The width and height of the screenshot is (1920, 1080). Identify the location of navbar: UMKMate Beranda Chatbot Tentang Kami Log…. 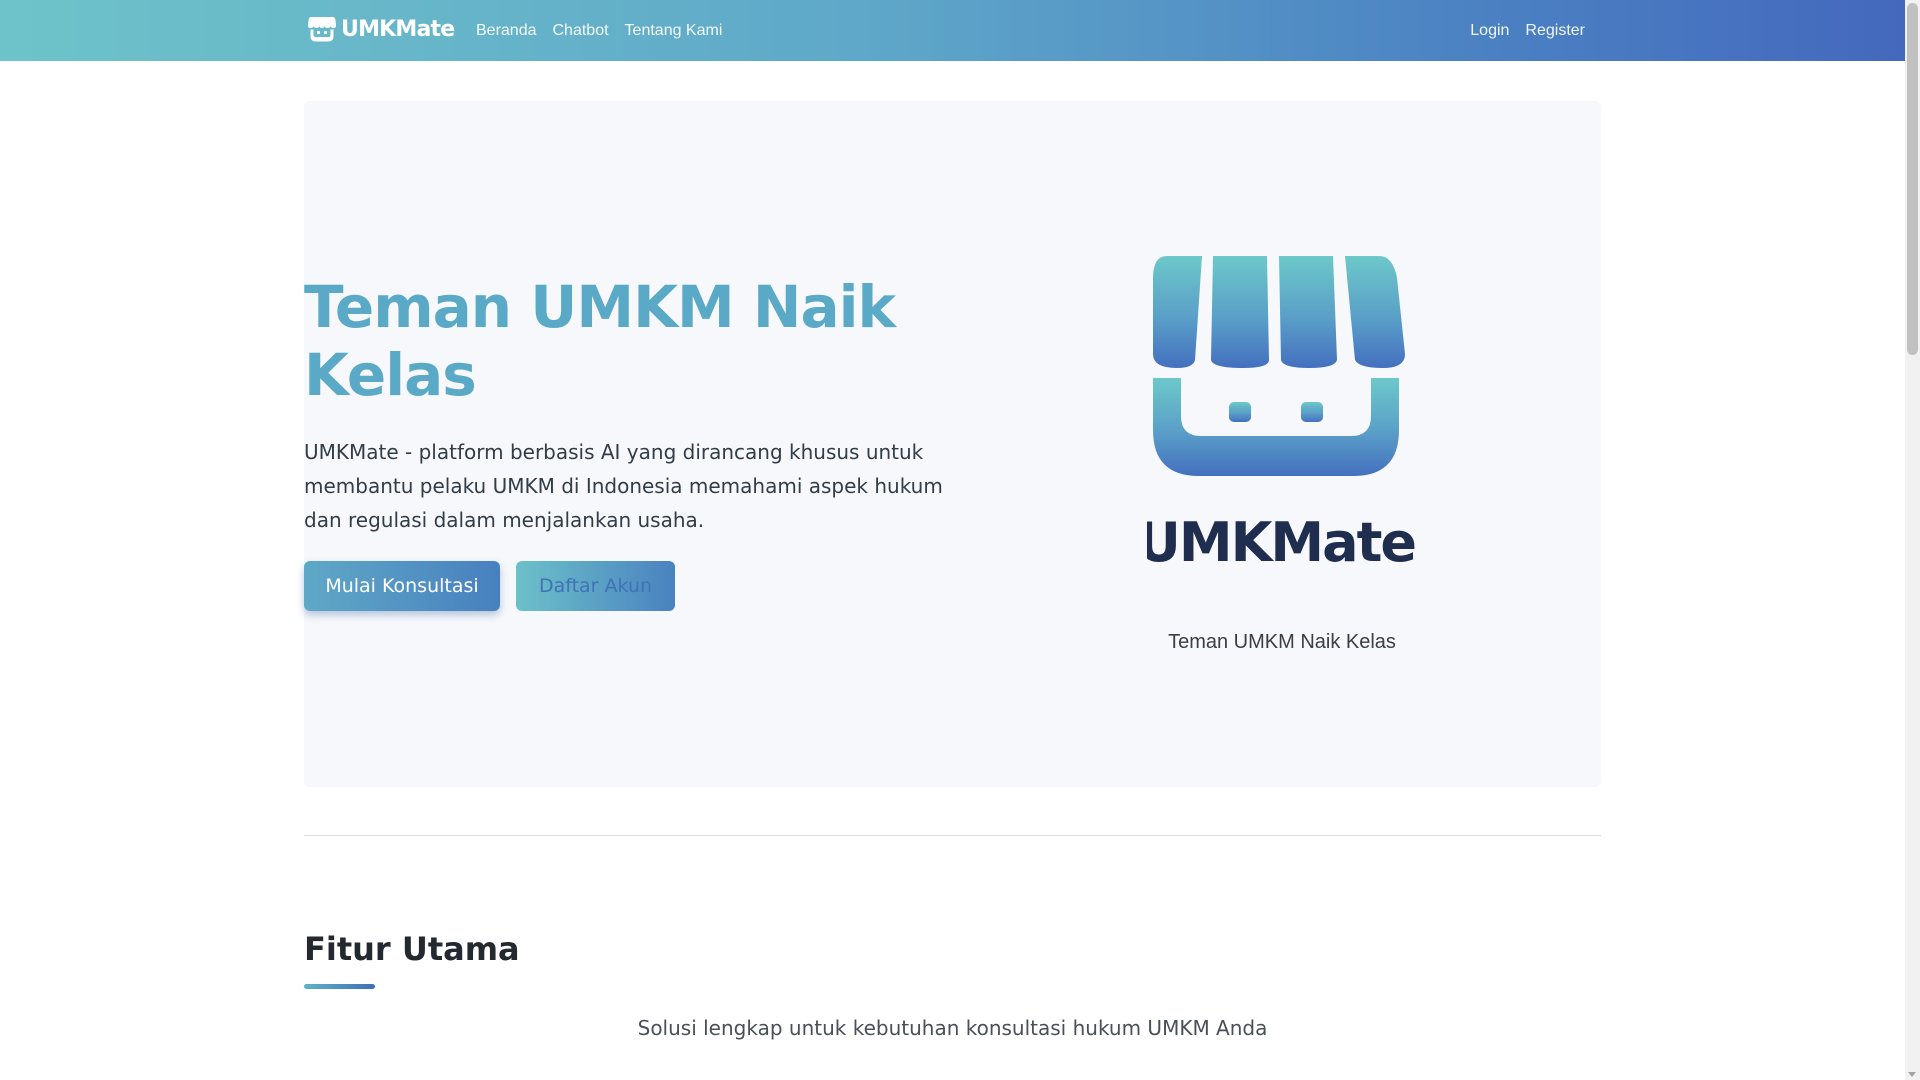
(952, 30).